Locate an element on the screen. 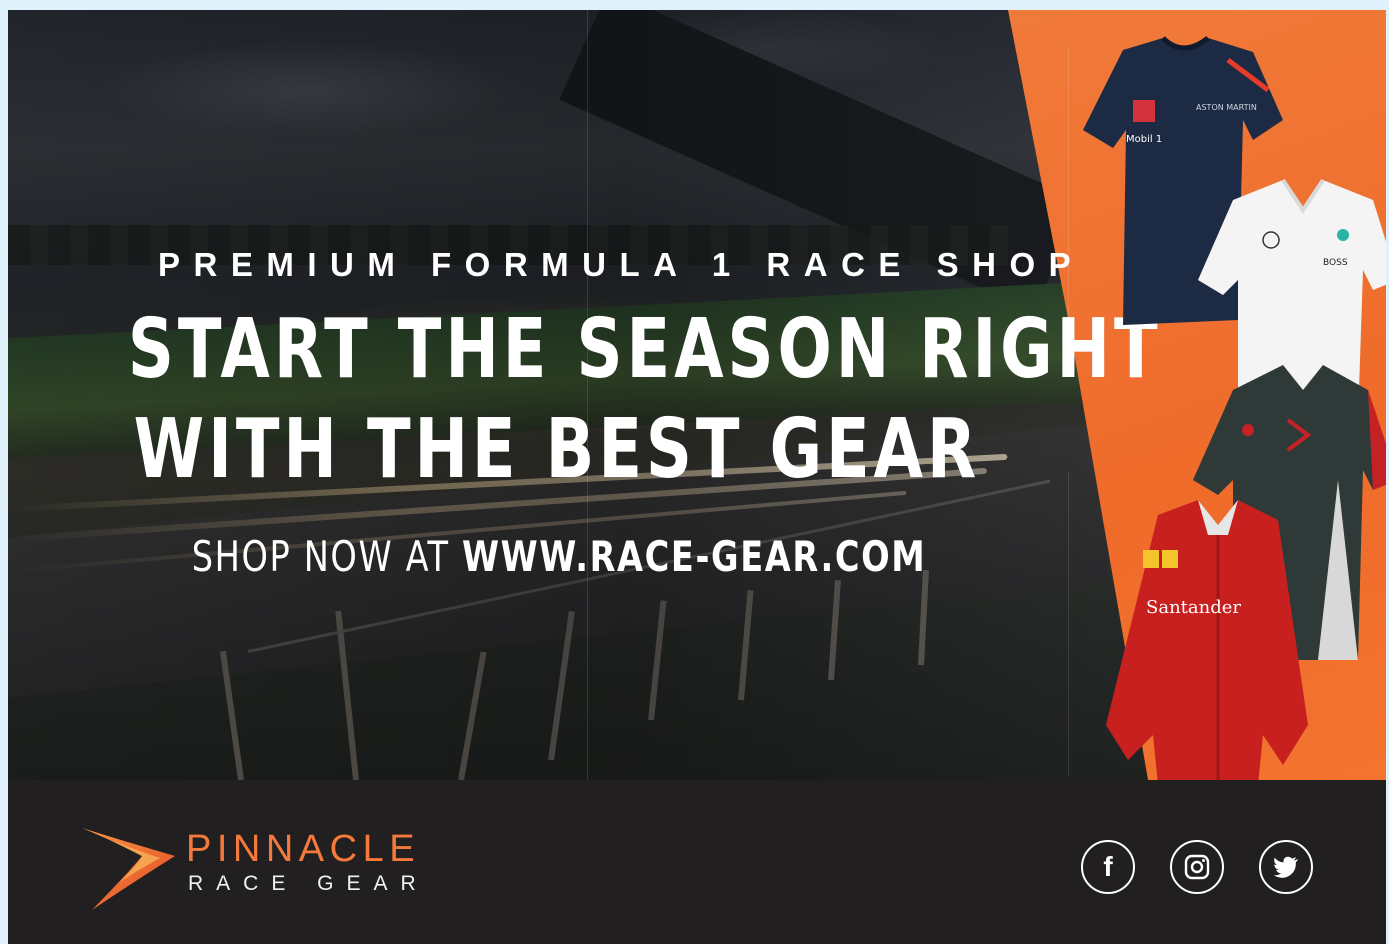  brand-name: PINNACLE is located at coordinates (303, 849).